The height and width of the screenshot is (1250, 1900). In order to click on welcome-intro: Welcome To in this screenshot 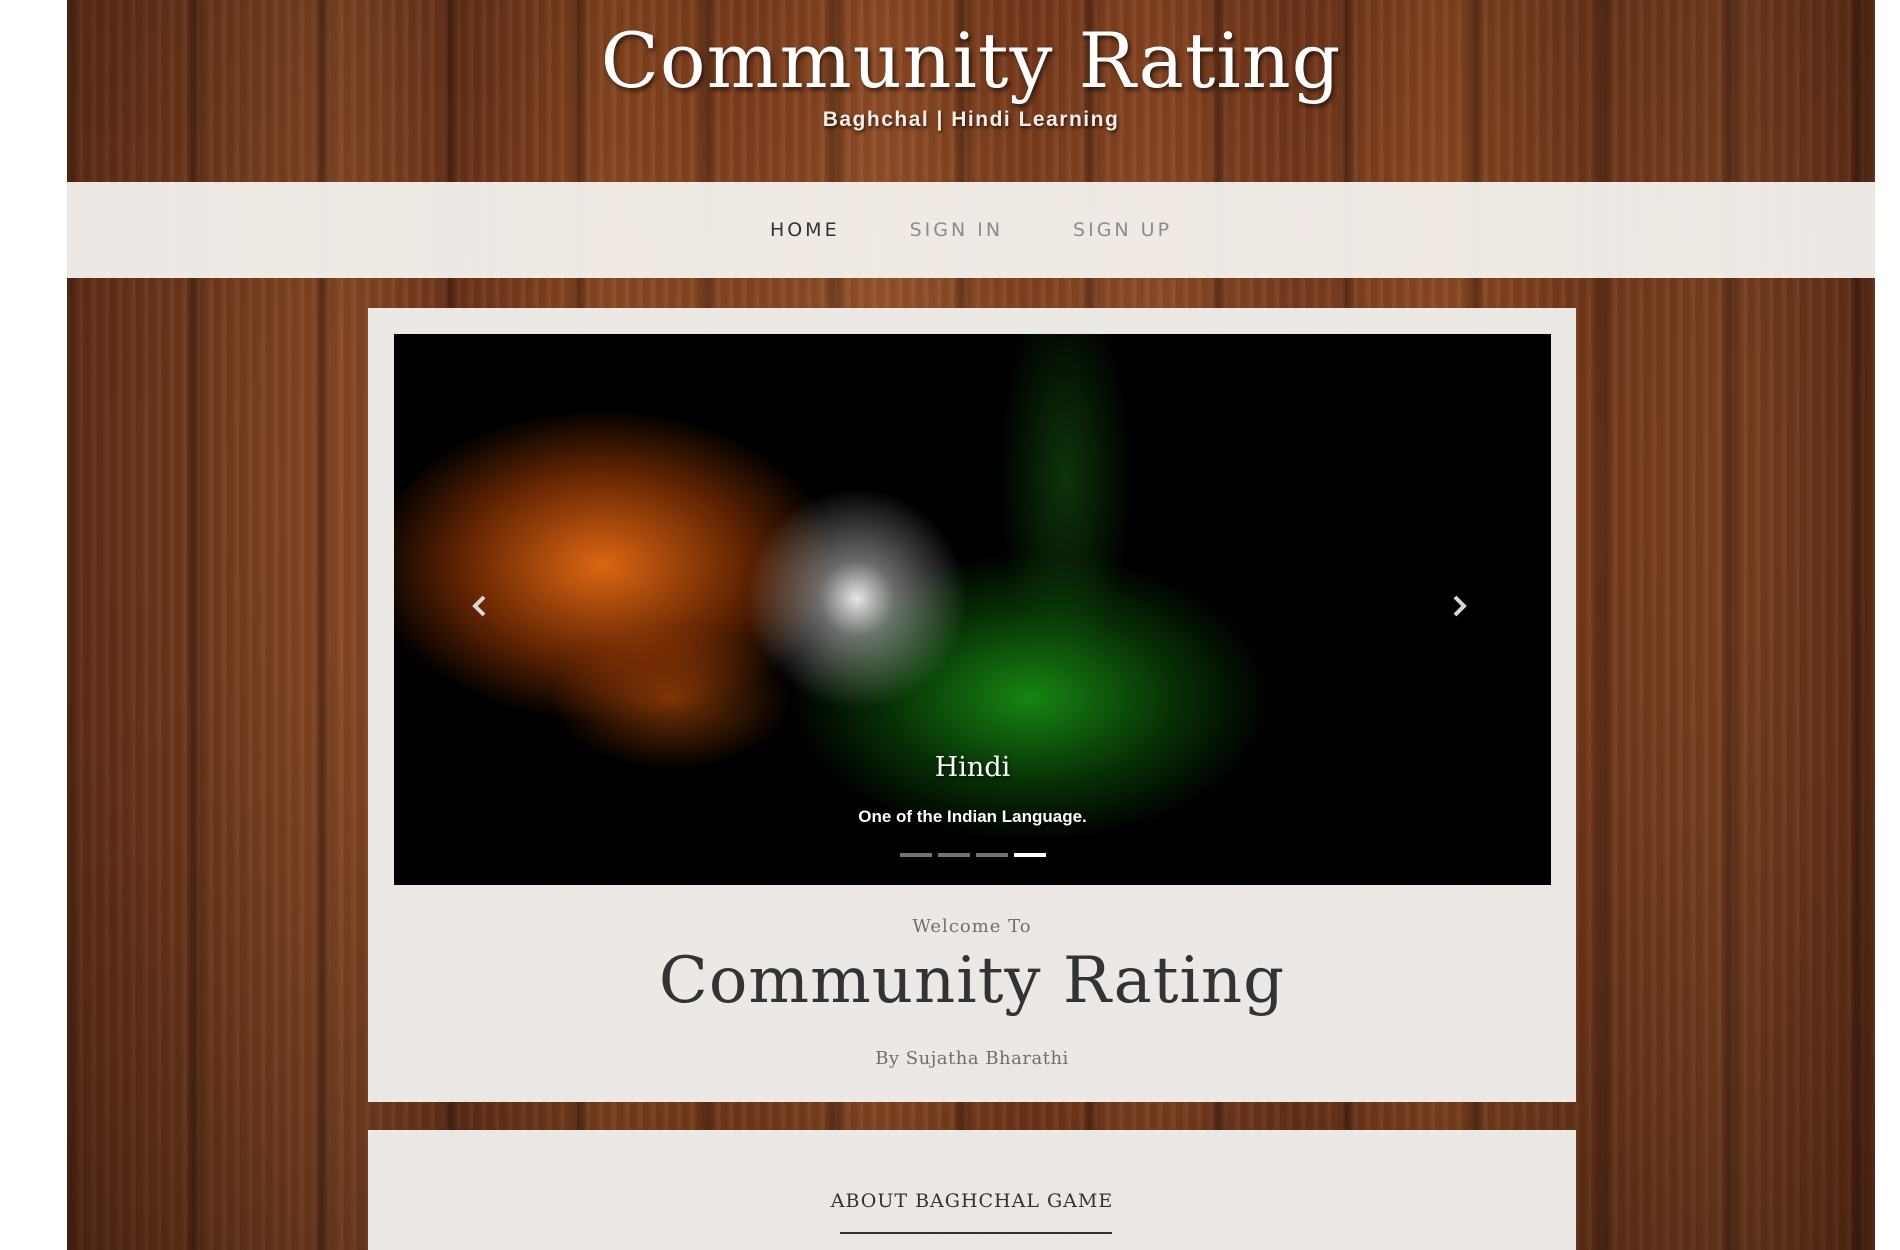, I will do `click(972, 926)`.